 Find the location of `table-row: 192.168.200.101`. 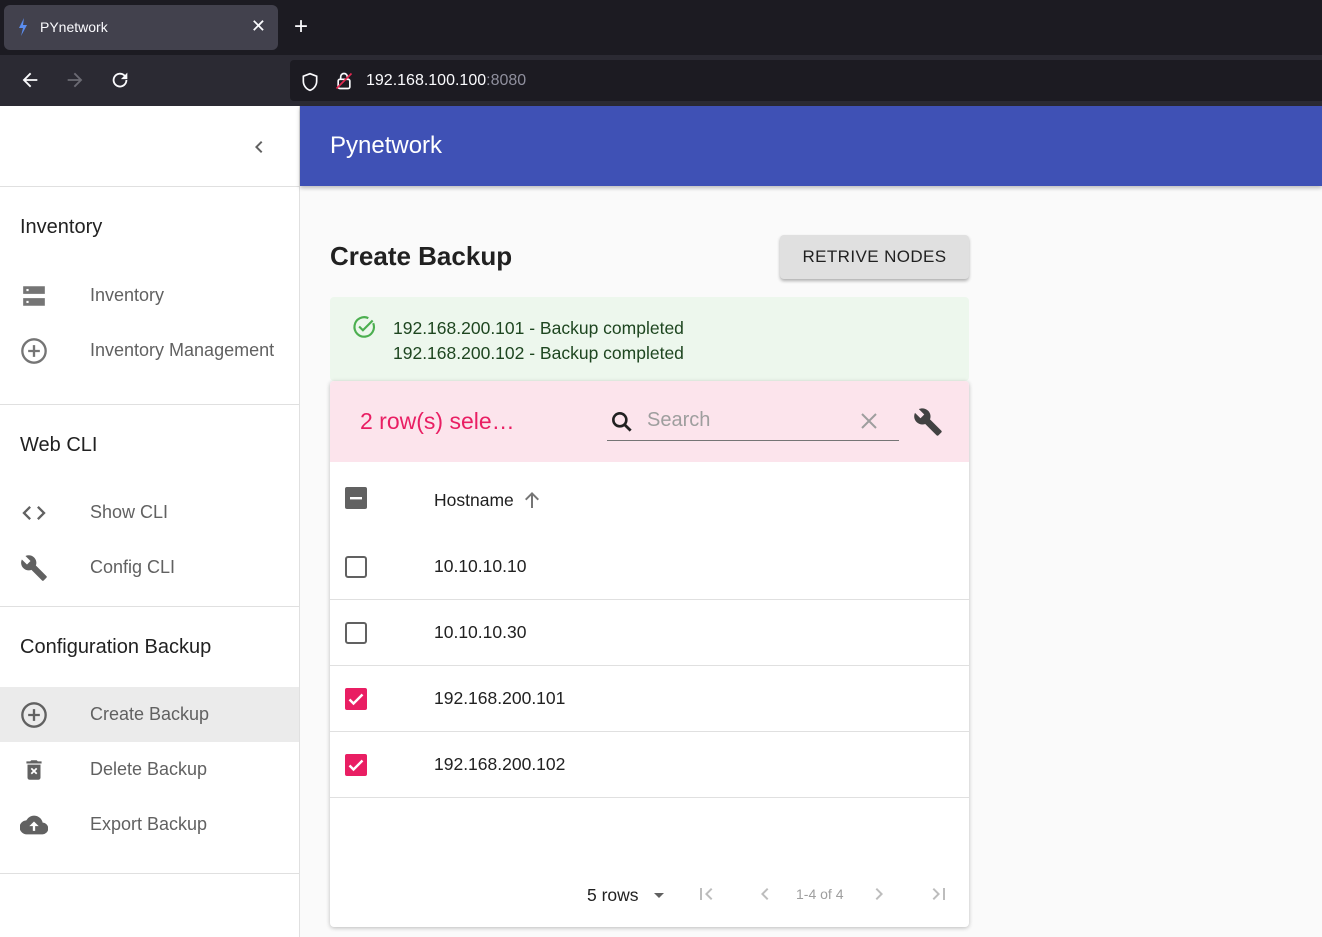

table-row: 192.168.200.101 is located at coordinates (649, 699).